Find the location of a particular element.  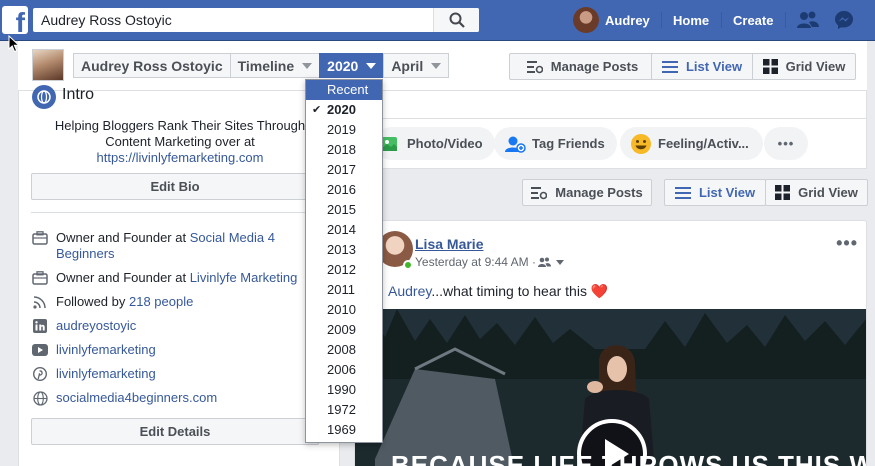

photo-video-button: Photo/Video is located at coordinates (435, 143).